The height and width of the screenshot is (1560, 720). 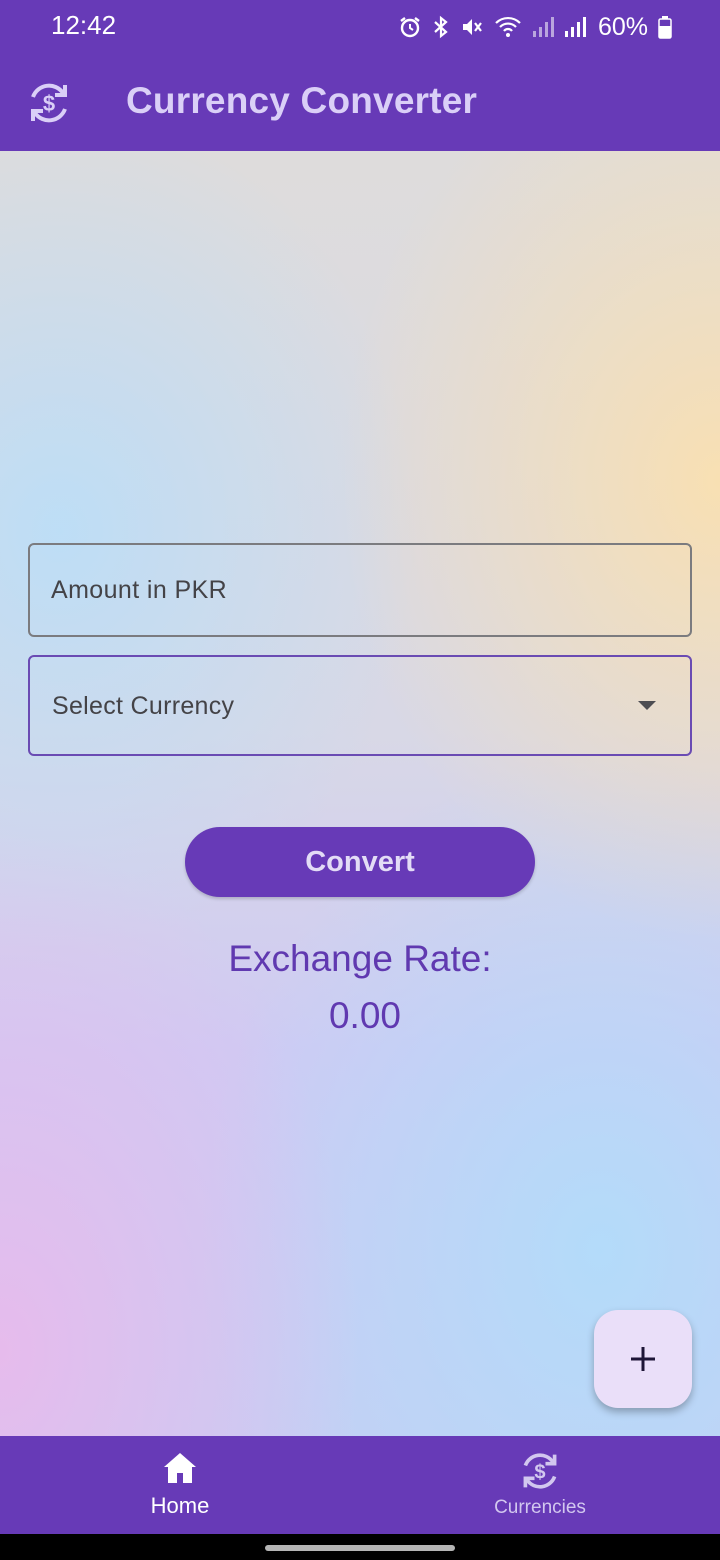 What do you see at coordinates (472, 27) in the screenshot?
I see `mute-icon` at bounding box center [472, 27].